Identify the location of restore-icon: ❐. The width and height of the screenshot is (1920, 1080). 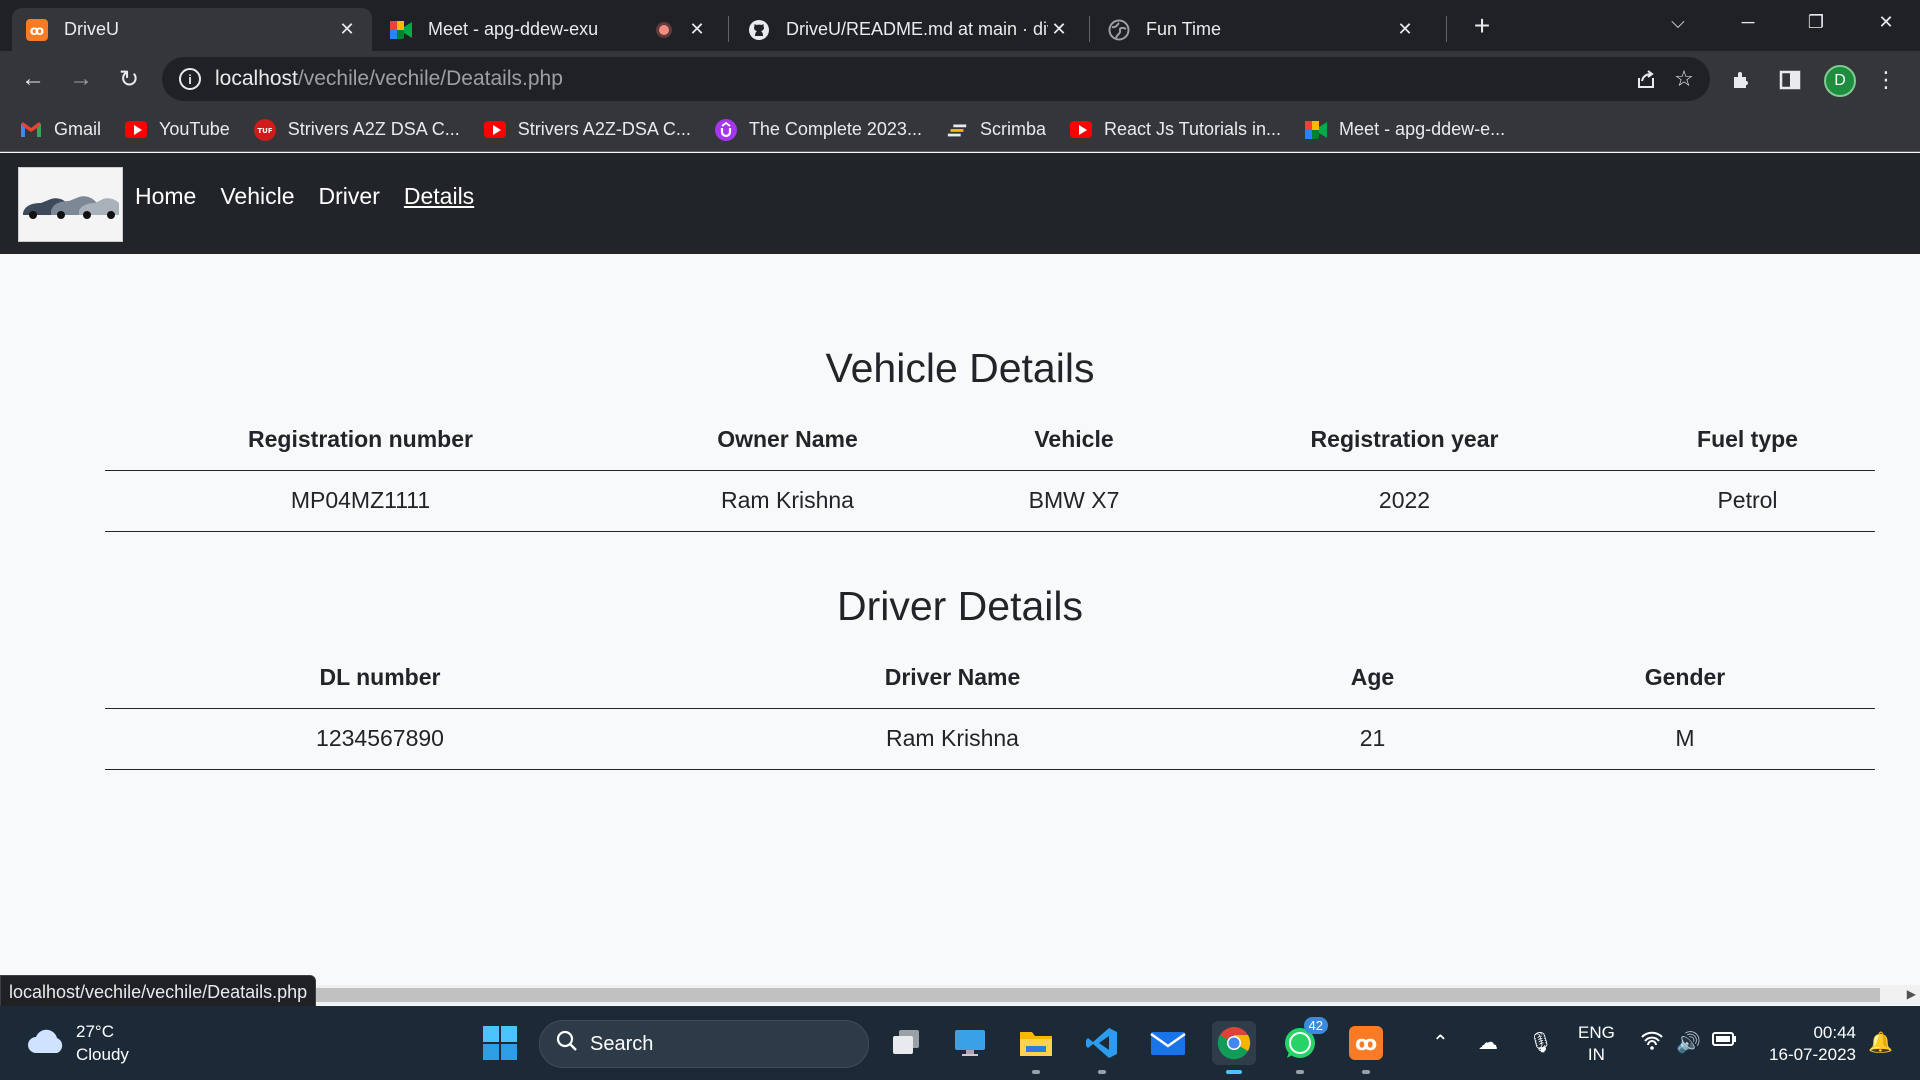
(1816, 22).